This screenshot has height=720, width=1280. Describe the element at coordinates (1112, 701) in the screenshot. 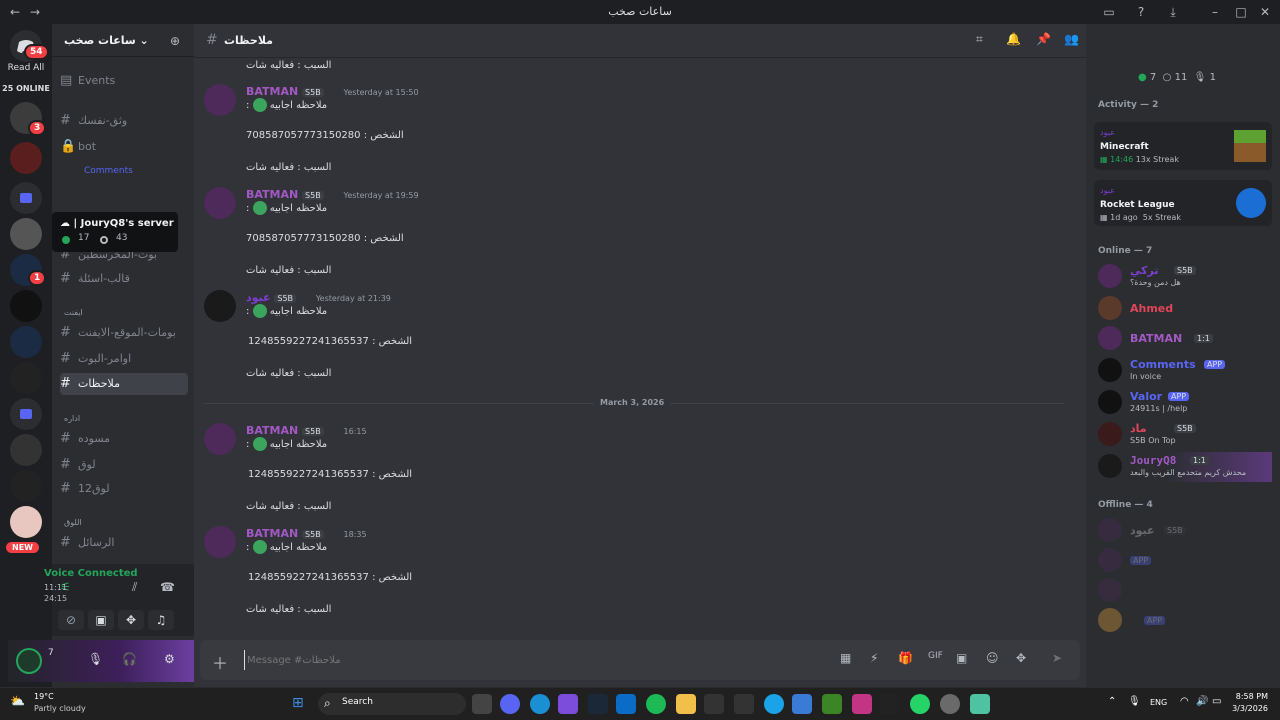

I see `tray-chevron-icon: ⌃` at that location.